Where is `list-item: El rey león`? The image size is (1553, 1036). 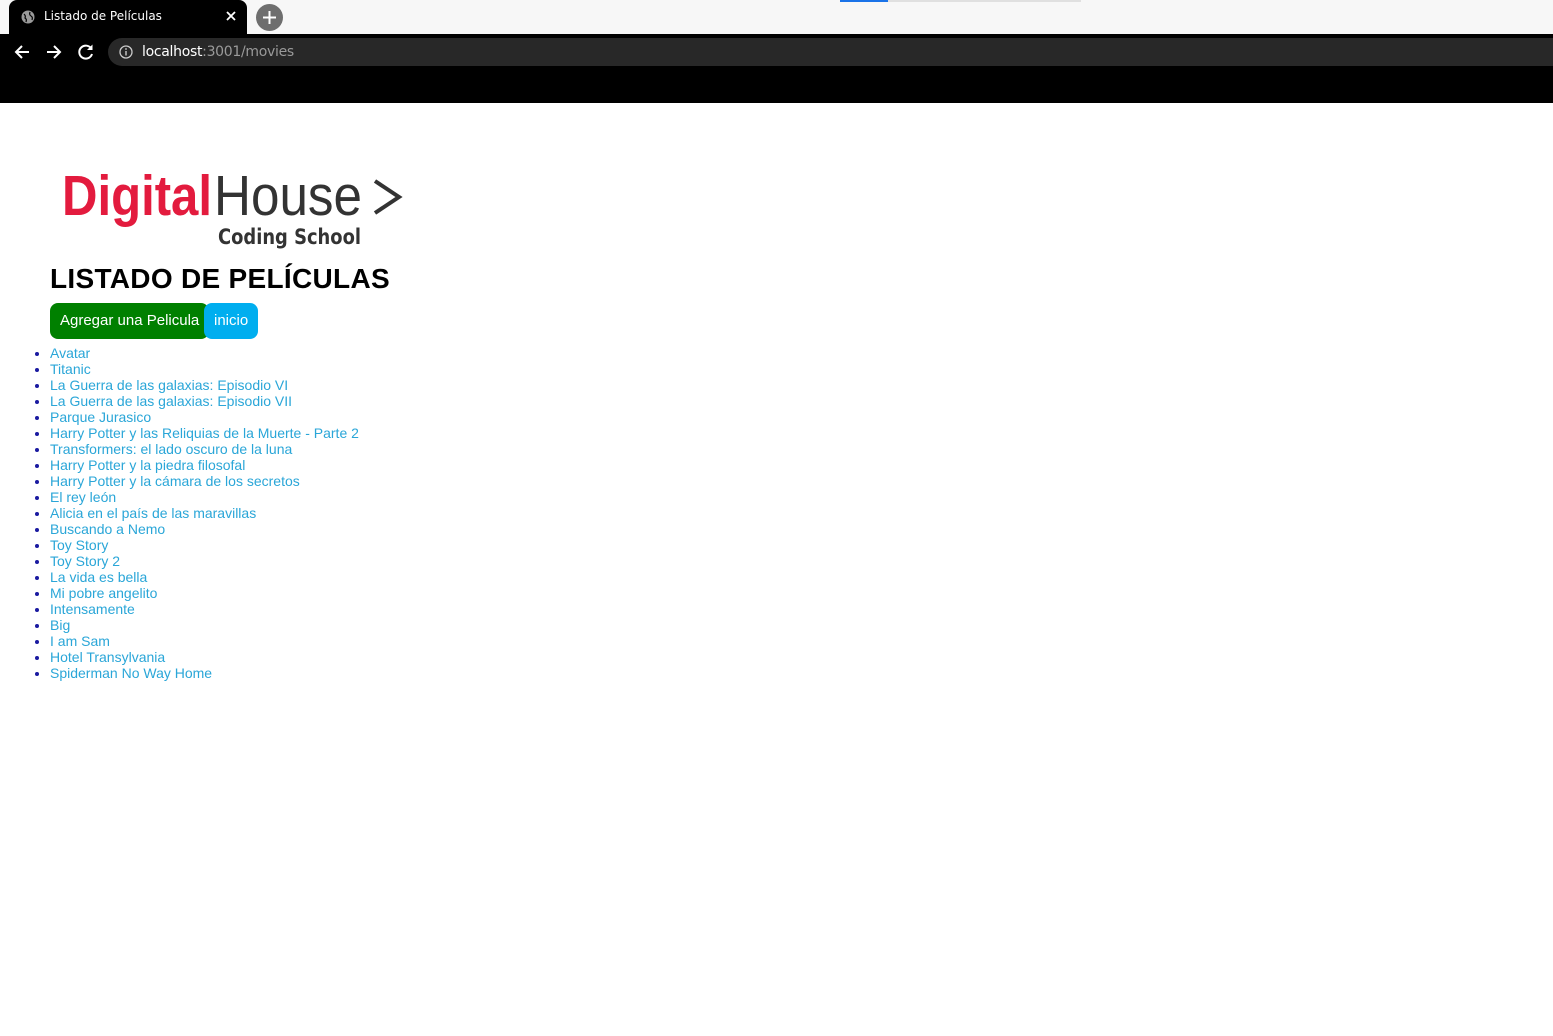
list-item: El rey león is located at coordinates (204, 497).